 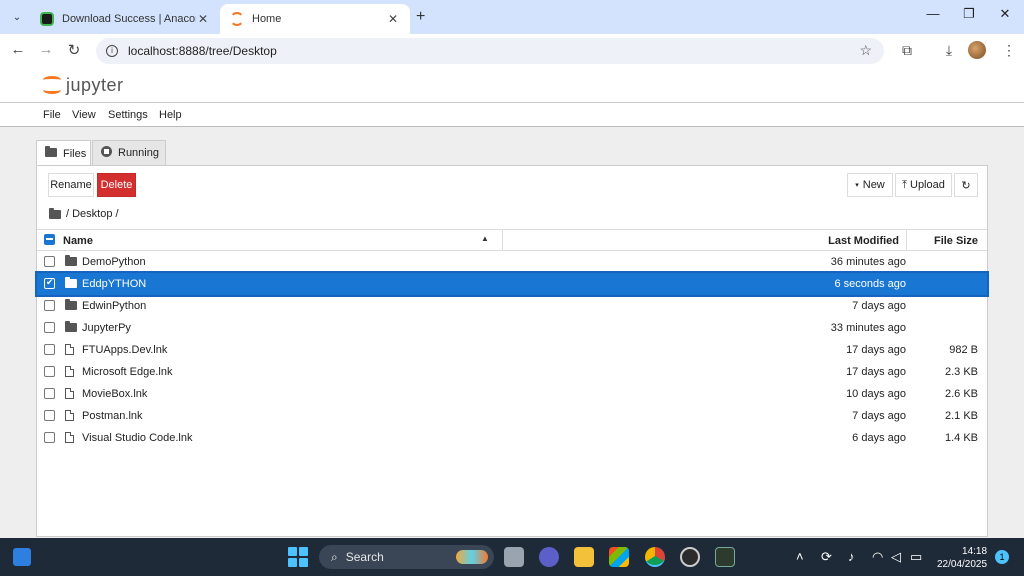 I want to click on chrome-icon, so click(x=655, y=557).